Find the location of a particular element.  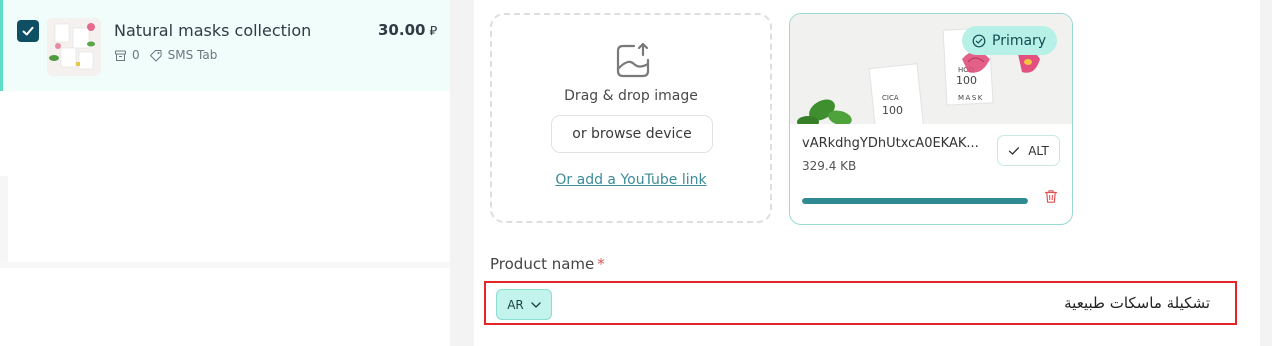

upload-image-icon is located at coordinates (633, 60).